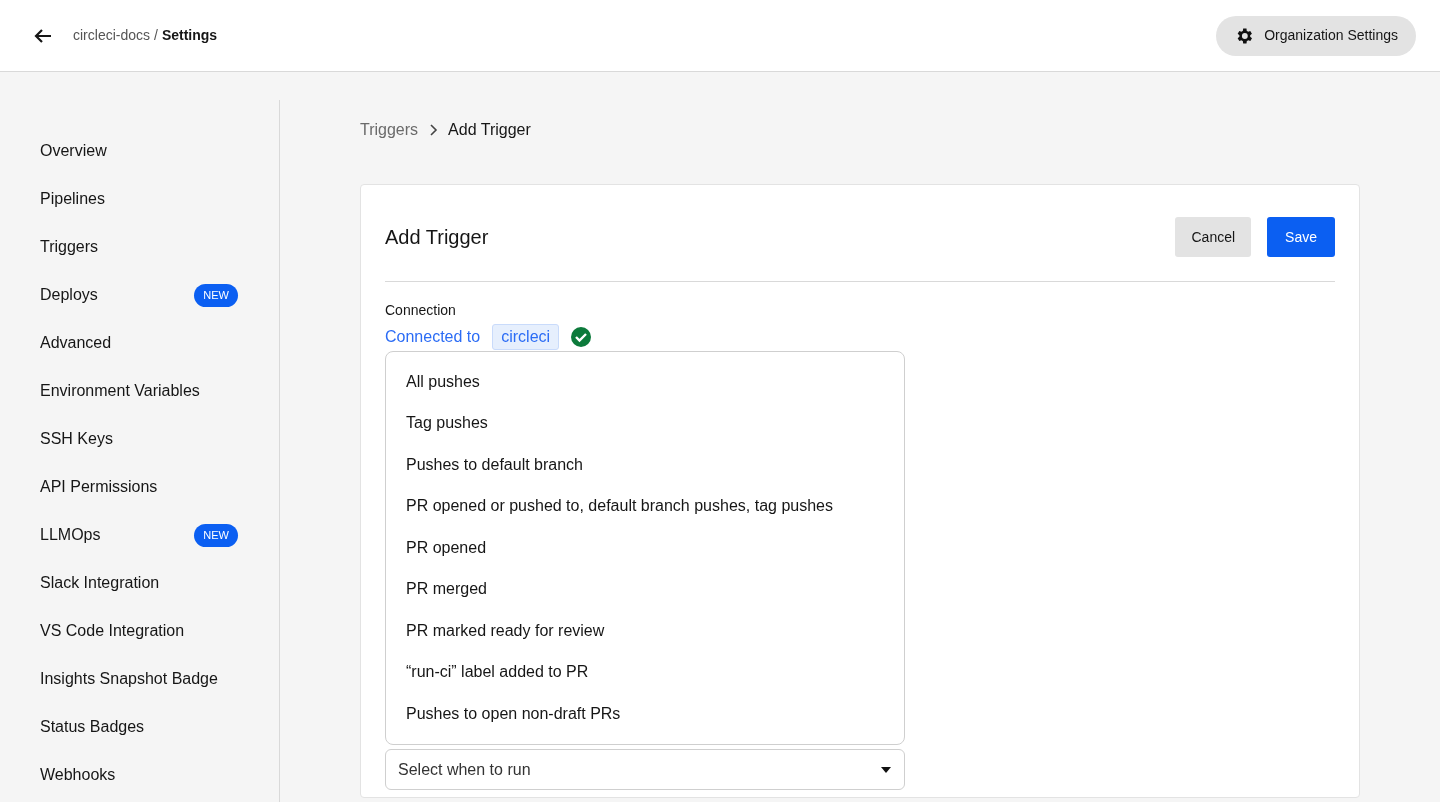  I want to click on back-arrow-icon, so click(43, 35).